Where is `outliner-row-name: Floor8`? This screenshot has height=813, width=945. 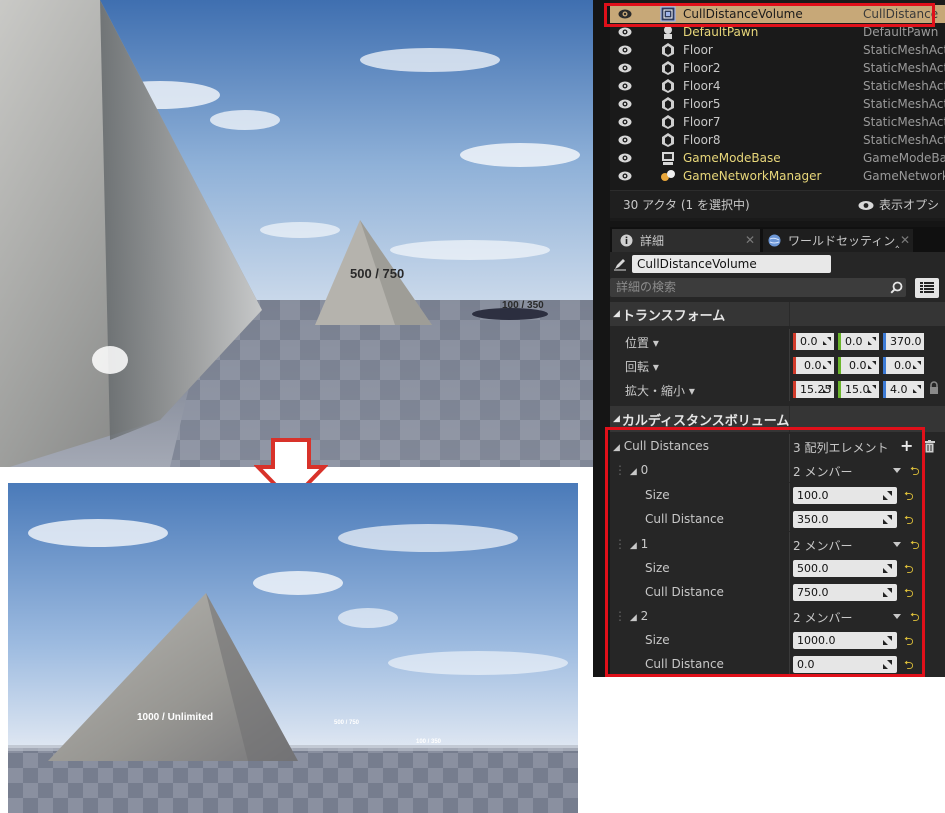 outliner-row-name: Floor8 is located at coordinates (702, 140).